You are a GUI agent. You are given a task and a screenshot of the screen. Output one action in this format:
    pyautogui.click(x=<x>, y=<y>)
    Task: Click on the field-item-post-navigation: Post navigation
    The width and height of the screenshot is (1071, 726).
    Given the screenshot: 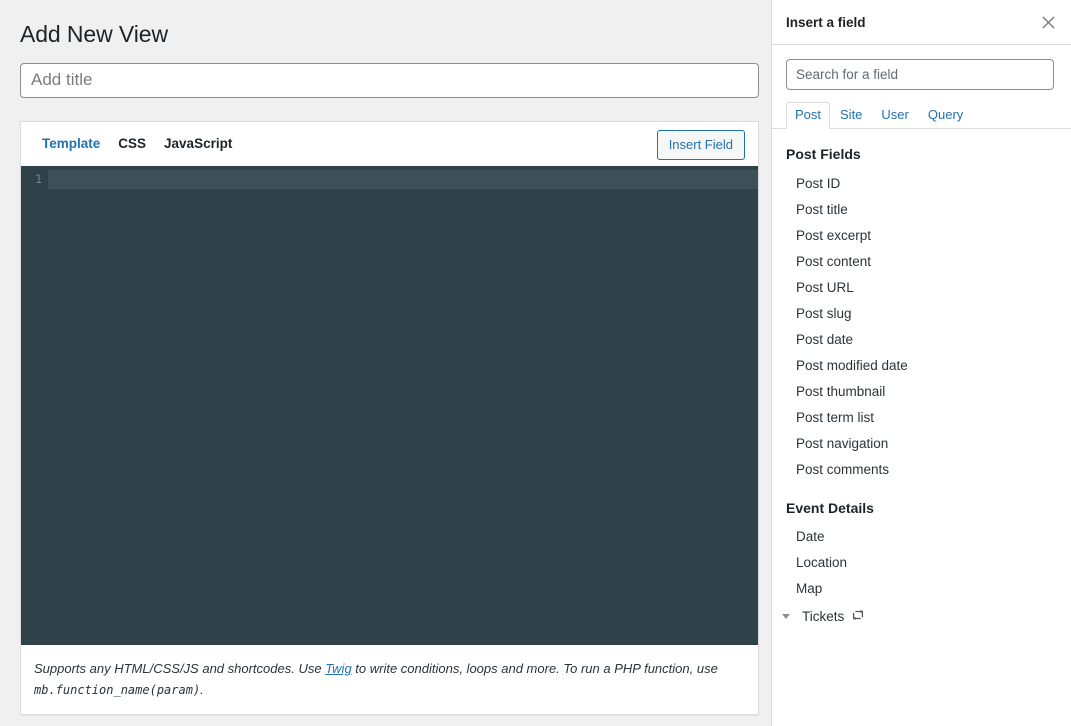 What is the action you would take?
    pyautogui.click(x=921, y=444)
    